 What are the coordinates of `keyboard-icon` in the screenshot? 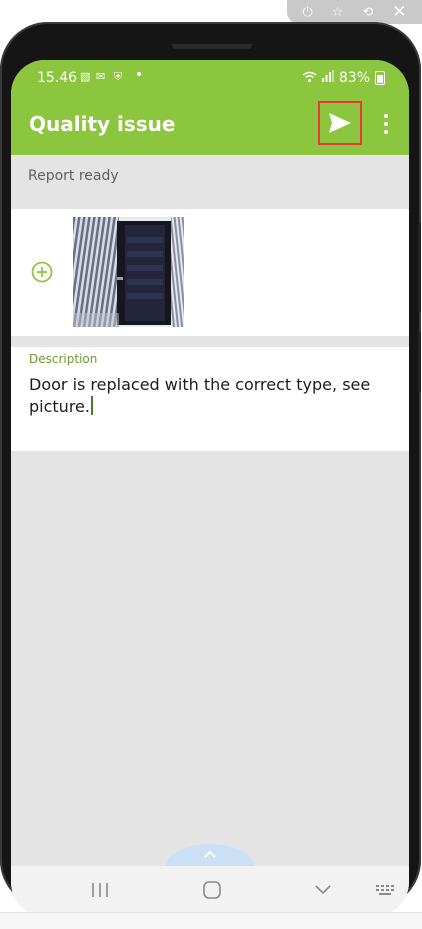 It's located at (385, 890).